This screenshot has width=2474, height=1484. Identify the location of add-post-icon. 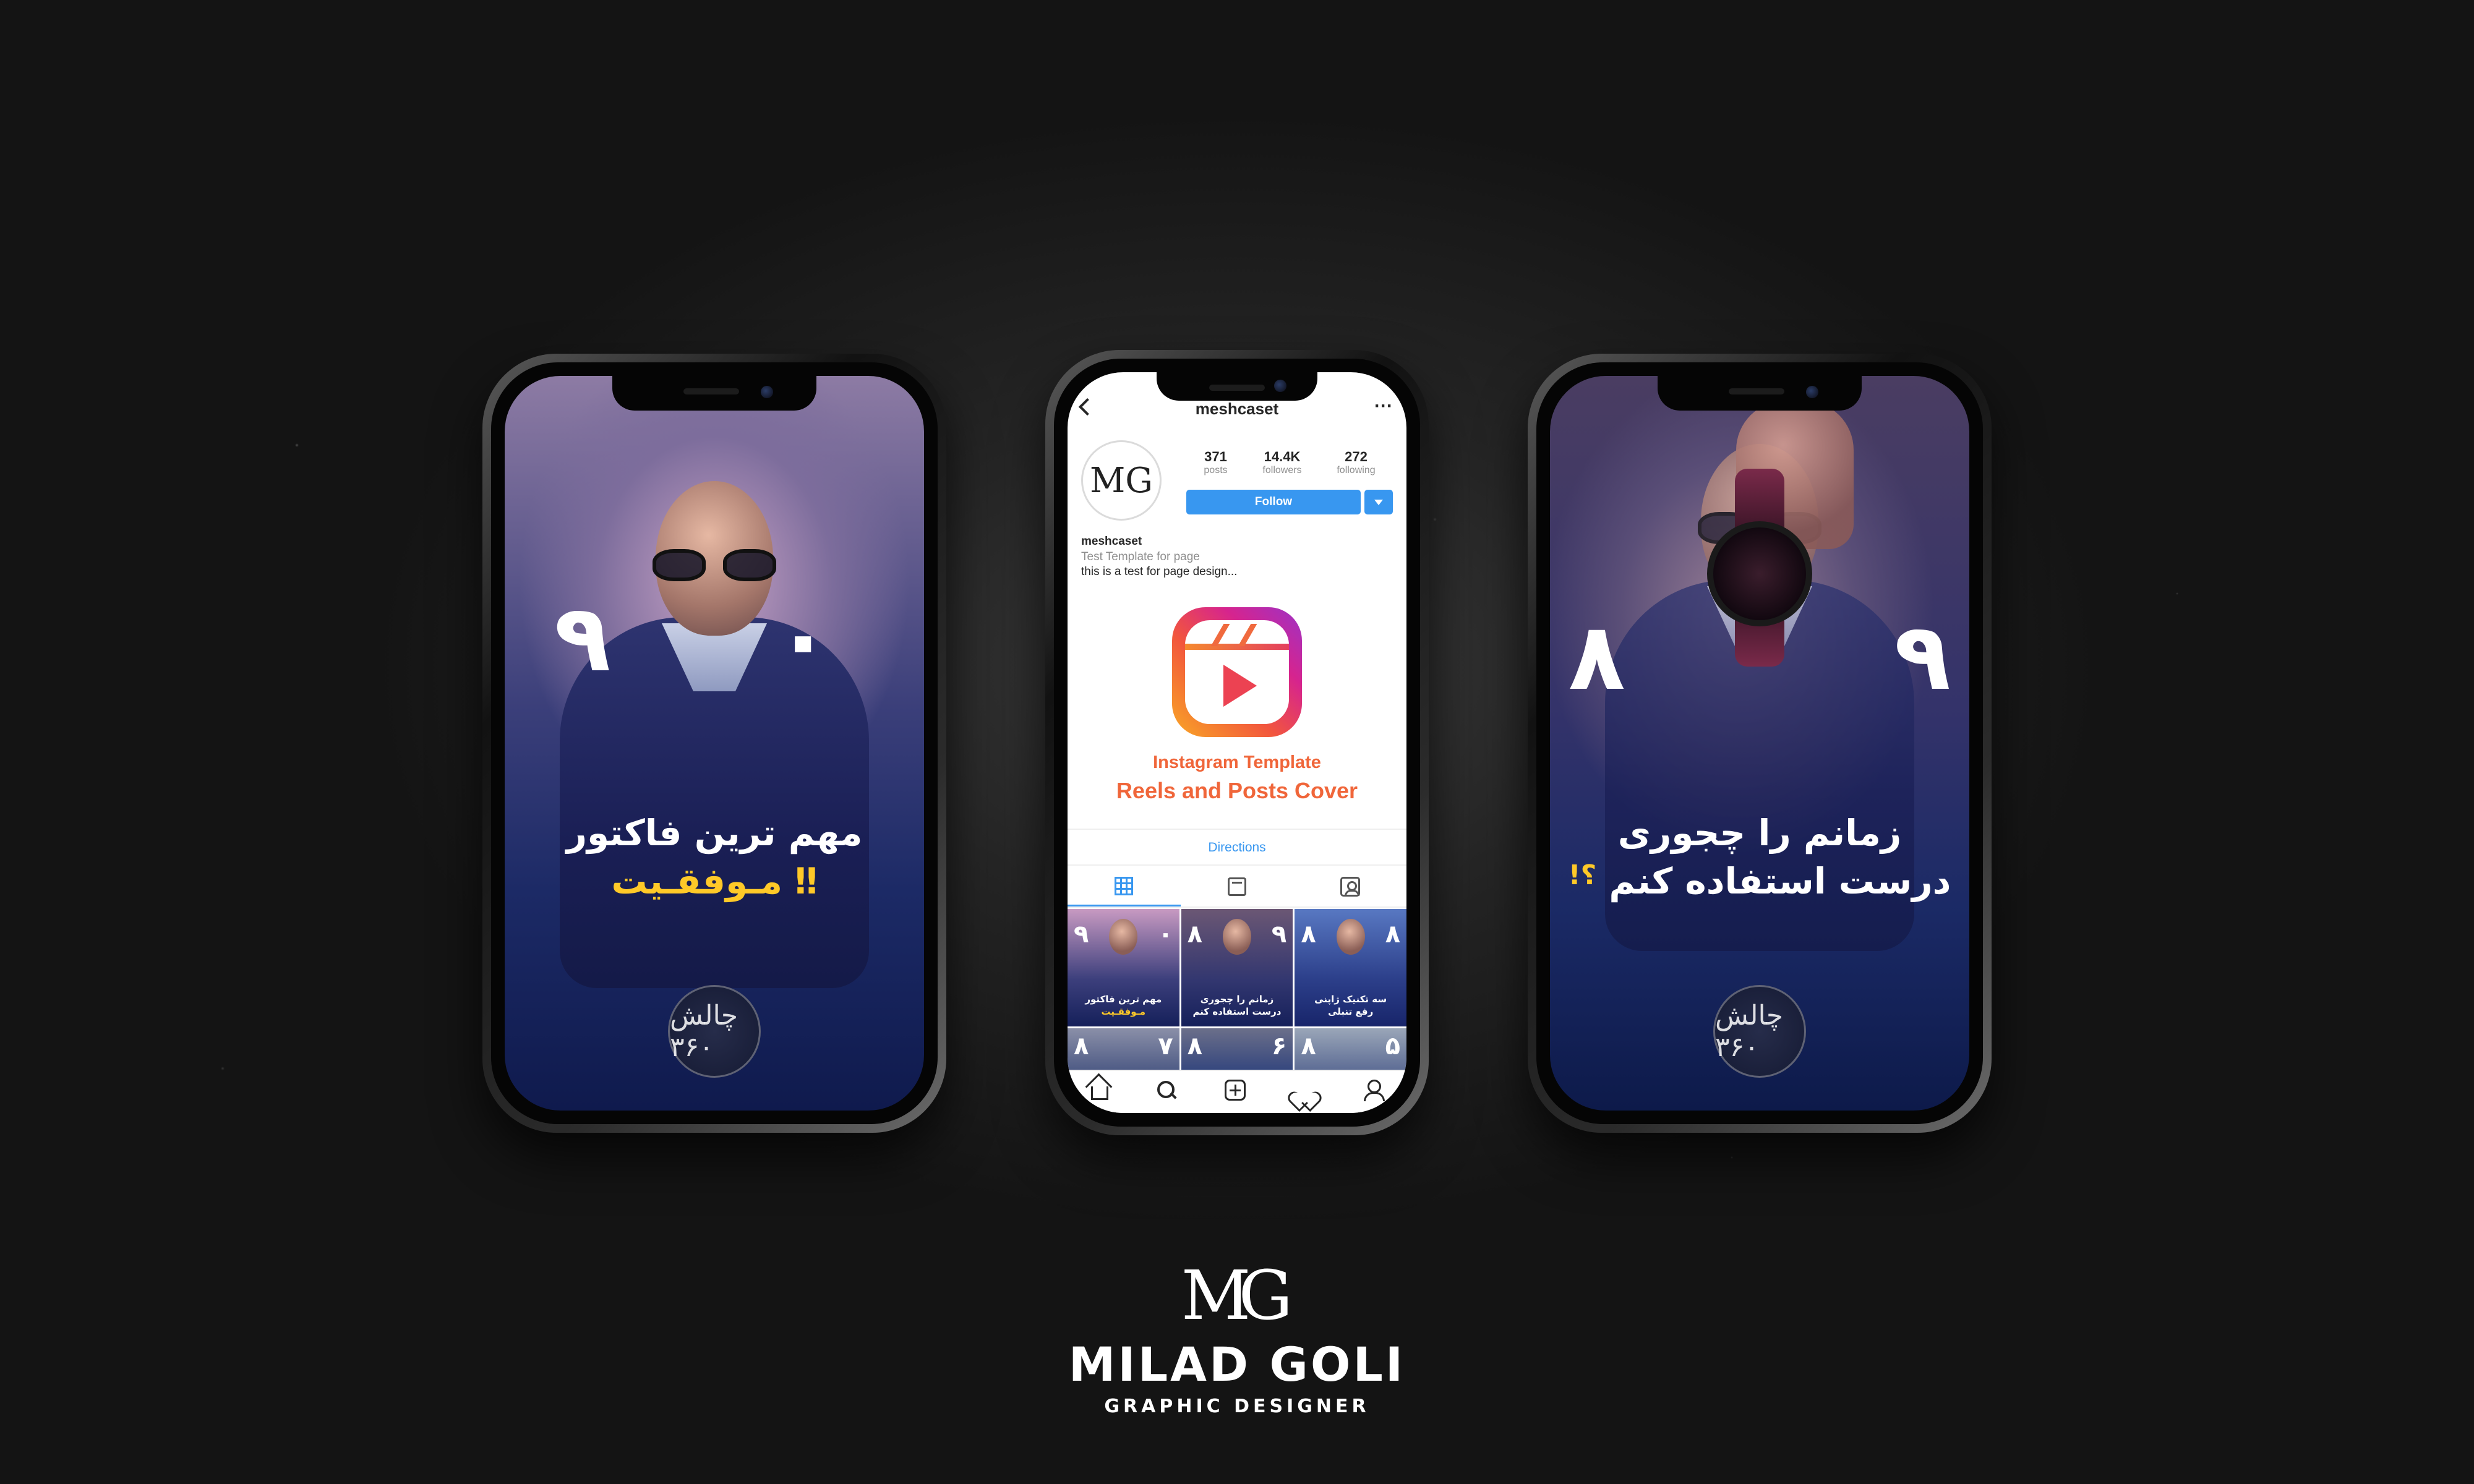
(1235, 1090).